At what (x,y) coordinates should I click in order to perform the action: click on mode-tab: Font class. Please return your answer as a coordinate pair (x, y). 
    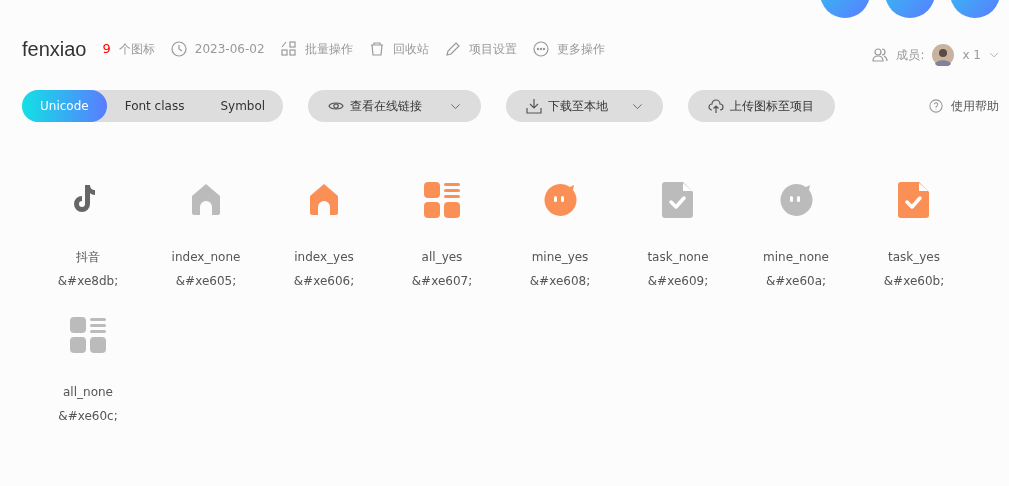
    Looking at the image, I should click on (154, 106).